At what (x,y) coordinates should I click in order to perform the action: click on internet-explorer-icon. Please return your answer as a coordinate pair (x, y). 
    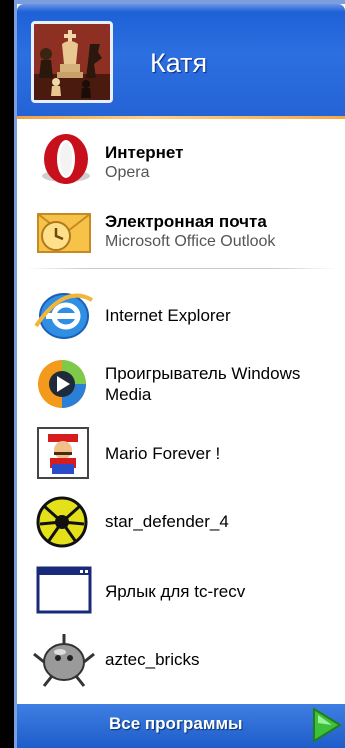
    Looking at the image, I should click on (63, 316).